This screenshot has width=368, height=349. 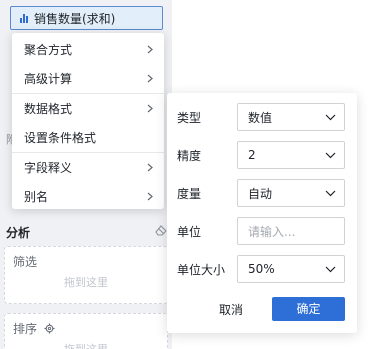 What do you see at coordinates (189, 117) in the screenshot?
I see `type-label: 类型` at bounding box center [189, 117].